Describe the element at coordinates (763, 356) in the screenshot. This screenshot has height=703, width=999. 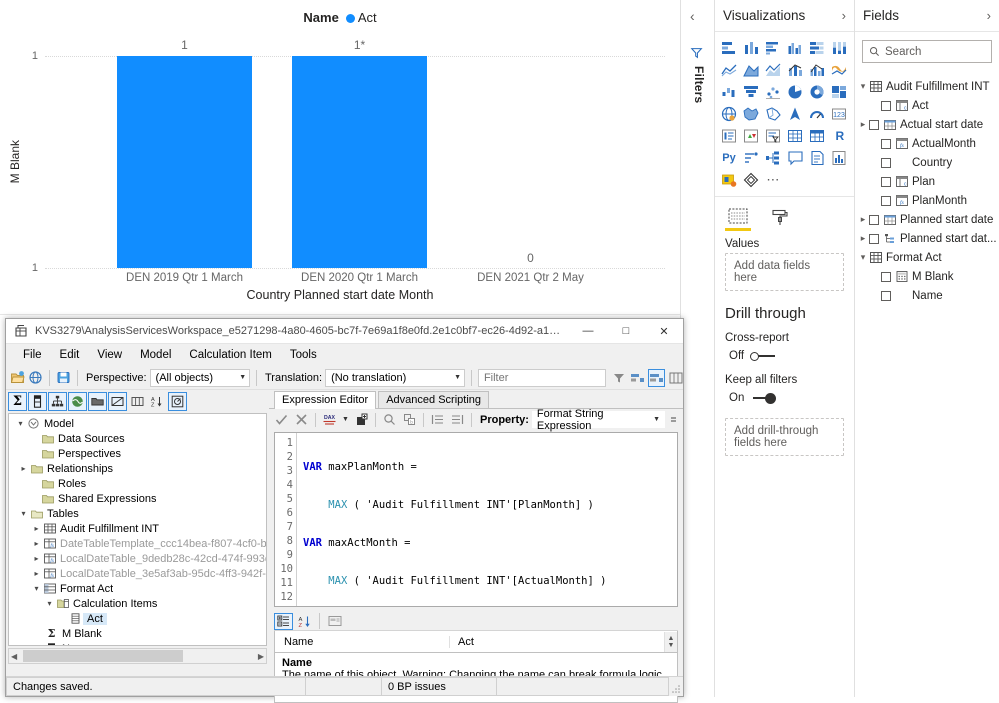
I see `cross-report-toggle` at that location.